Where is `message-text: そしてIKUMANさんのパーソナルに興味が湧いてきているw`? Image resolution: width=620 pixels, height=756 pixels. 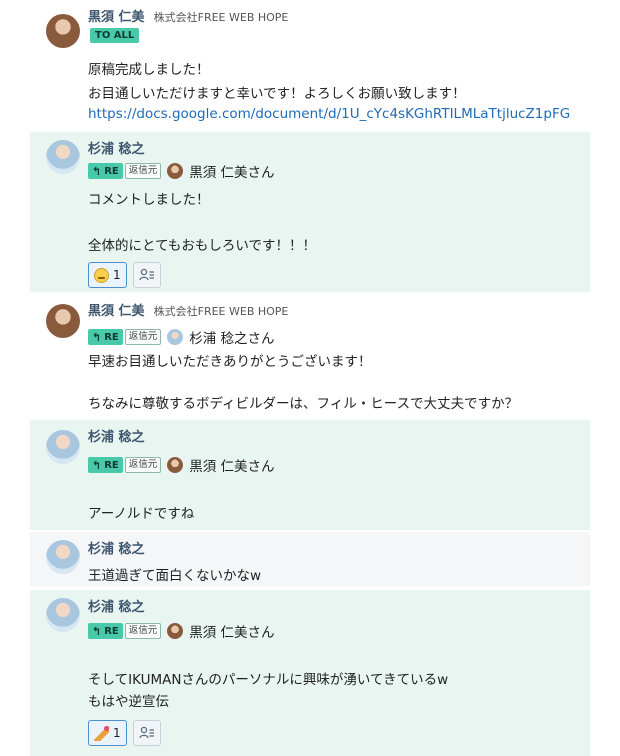
message-text: そしてIKUMANさんのパーソナルに興味が湧いてきているw is located at coordinates (268, 680).